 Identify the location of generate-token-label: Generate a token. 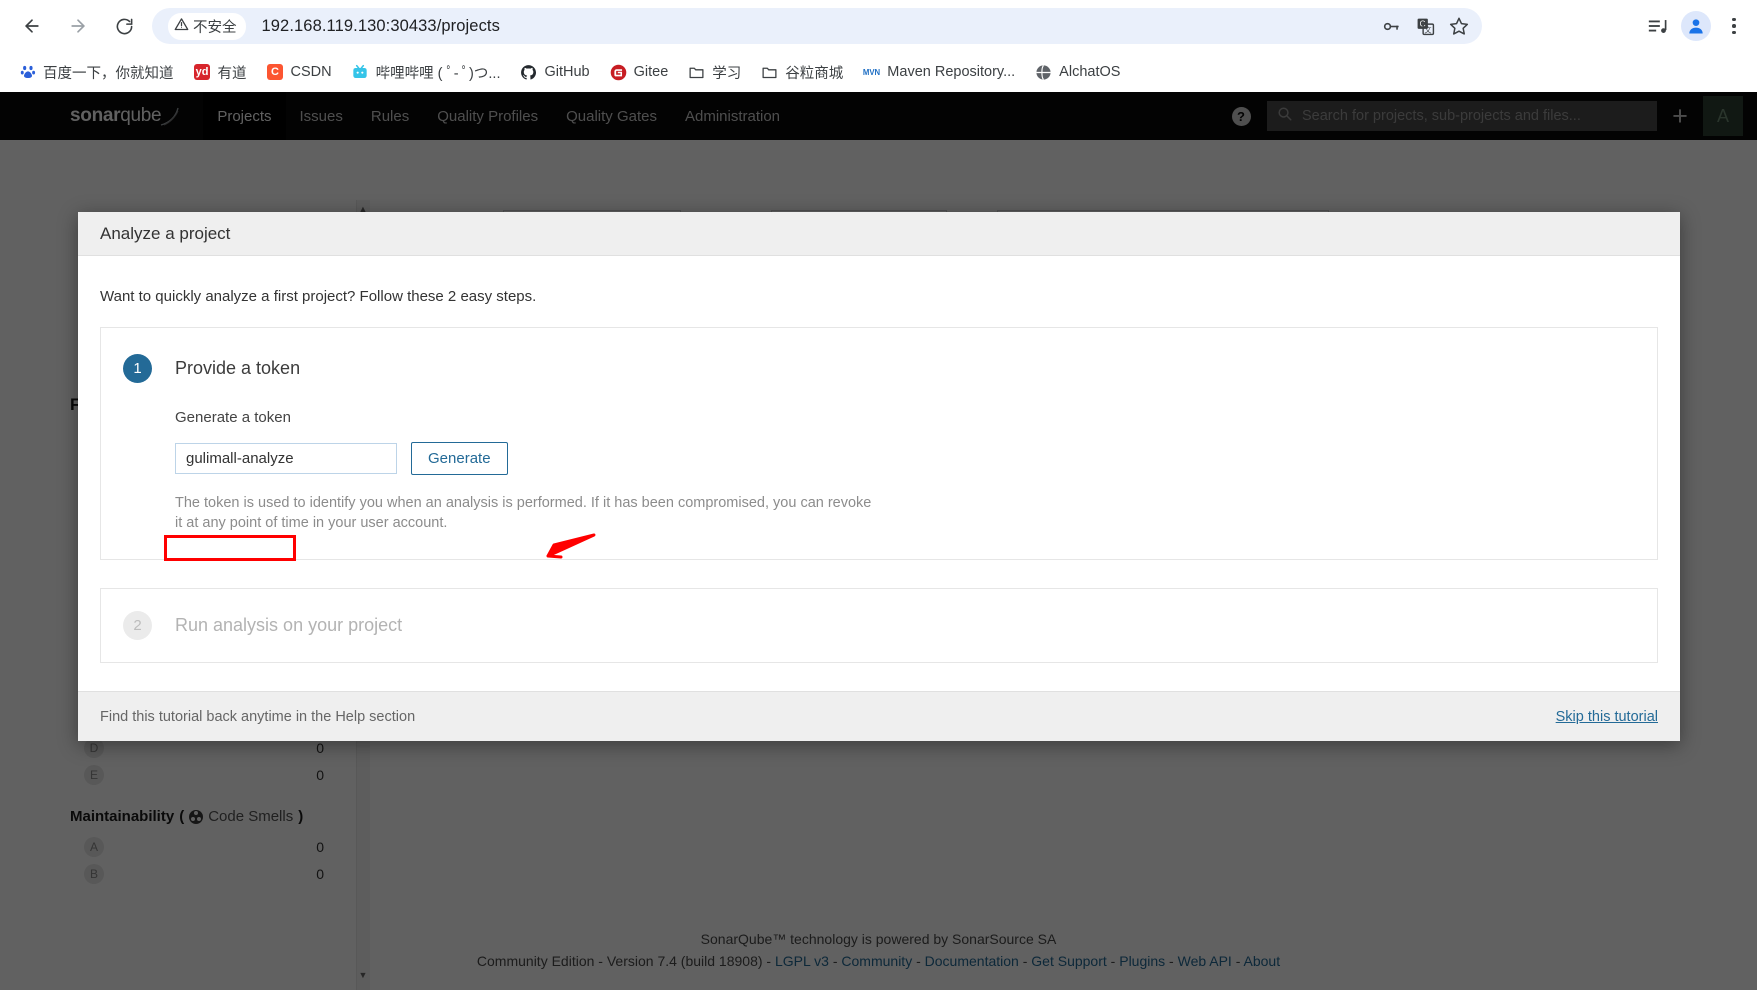
(233, 417).